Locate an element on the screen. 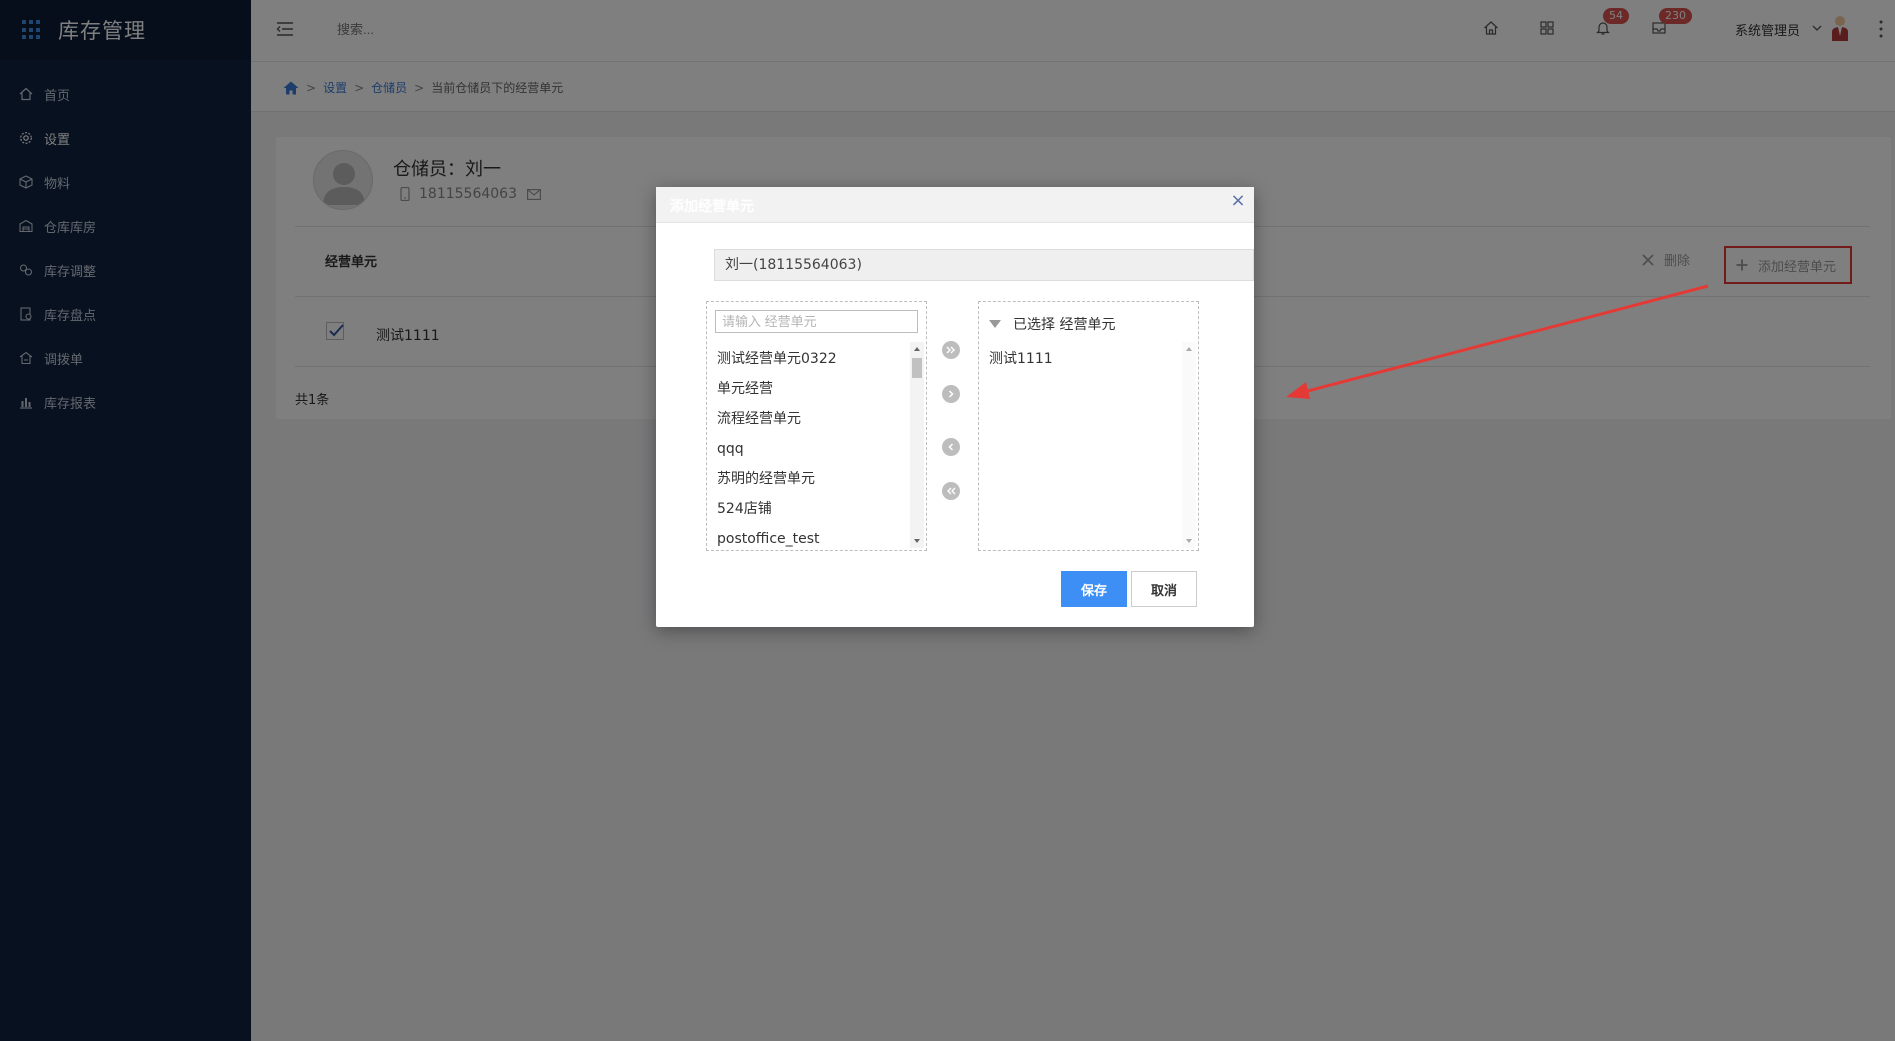 The image size is (1895, 1041). list-item: 流程经营单元 is located at coordinates (809, 419).